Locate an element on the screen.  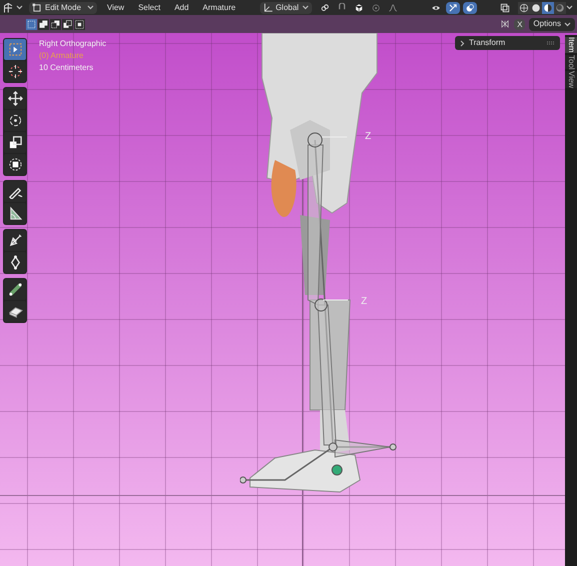
dashed-square-icon is located at coordinates (31, 24).